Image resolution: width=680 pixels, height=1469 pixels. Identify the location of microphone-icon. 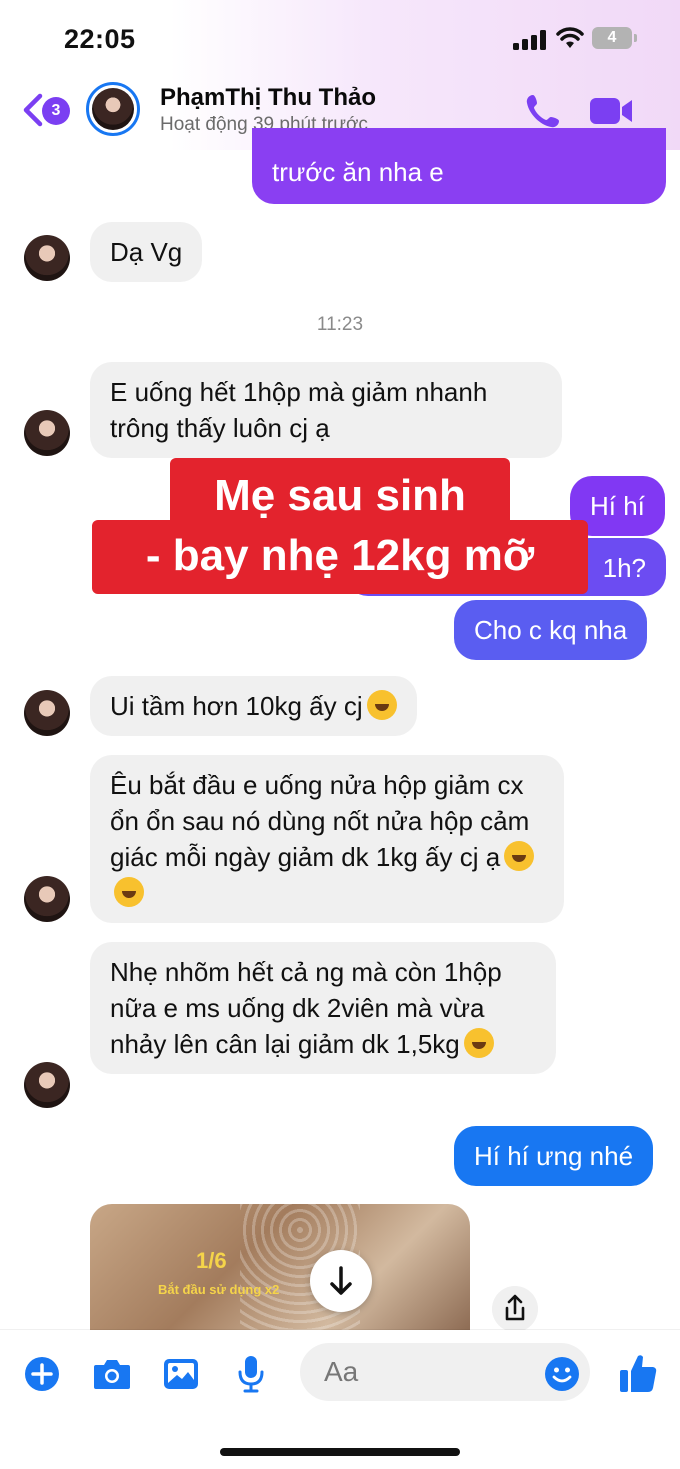
(251, 1374).